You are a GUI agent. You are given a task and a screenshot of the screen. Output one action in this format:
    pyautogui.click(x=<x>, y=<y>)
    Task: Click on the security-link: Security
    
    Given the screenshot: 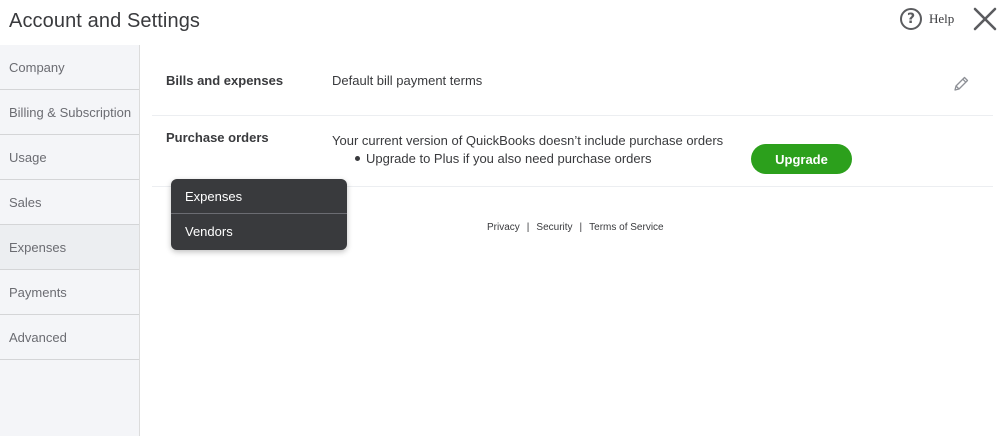 What is the action you would take?
    pyautogui.click(x=554, y=227)
    